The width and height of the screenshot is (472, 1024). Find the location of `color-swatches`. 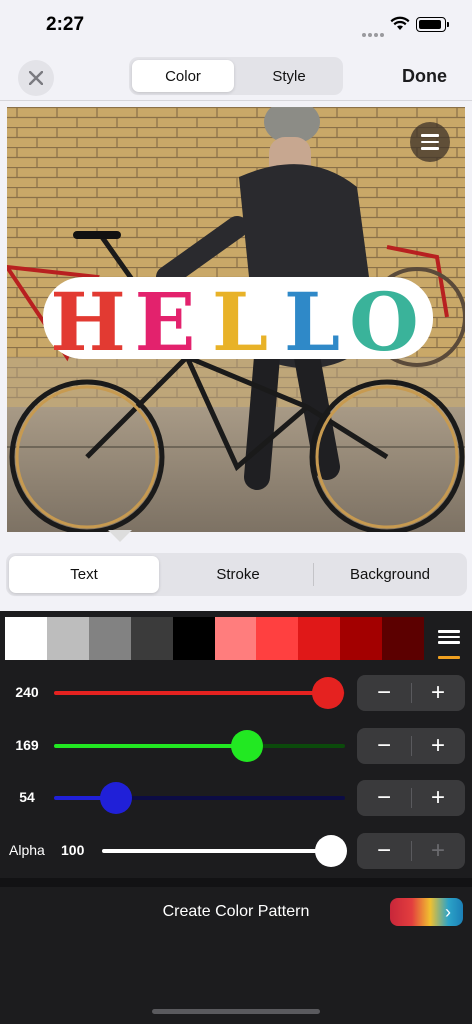

color-swatches is located at coordinates (215, 638).